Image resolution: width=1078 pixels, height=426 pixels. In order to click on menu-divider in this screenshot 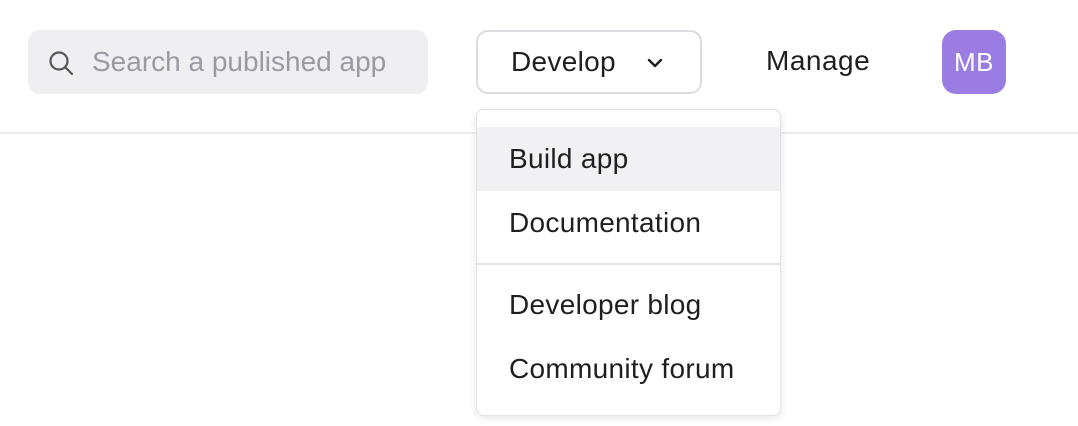, I will do `click(628, 264)`.